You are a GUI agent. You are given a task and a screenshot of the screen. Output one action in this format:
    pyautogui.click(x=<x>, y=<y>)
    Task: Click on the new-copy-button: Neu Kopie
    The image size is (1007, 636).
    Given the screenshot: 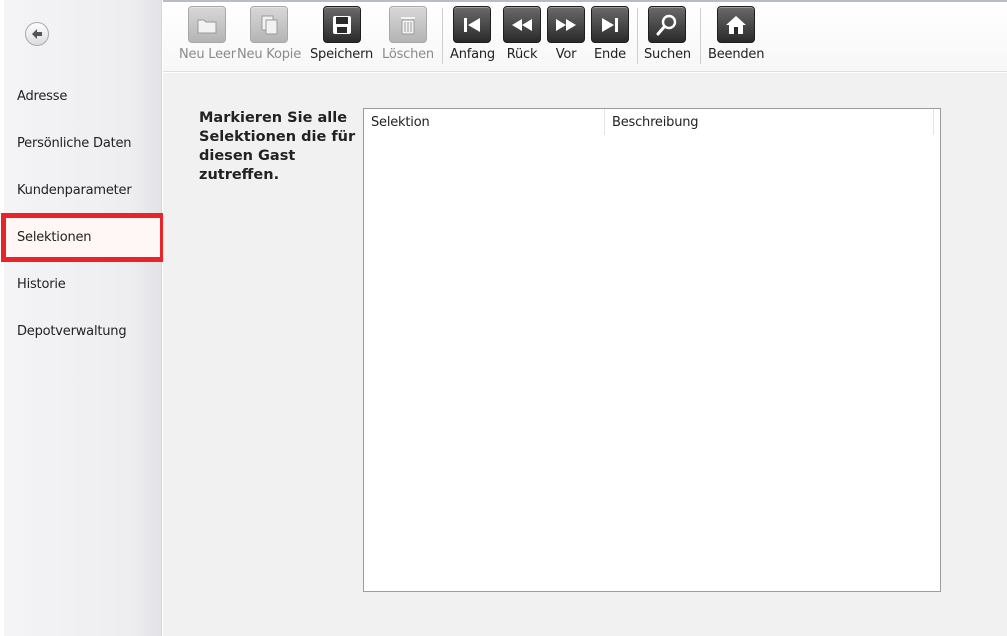 What is the action you would take?
    pyautogui.click(x=269, y=34)
    